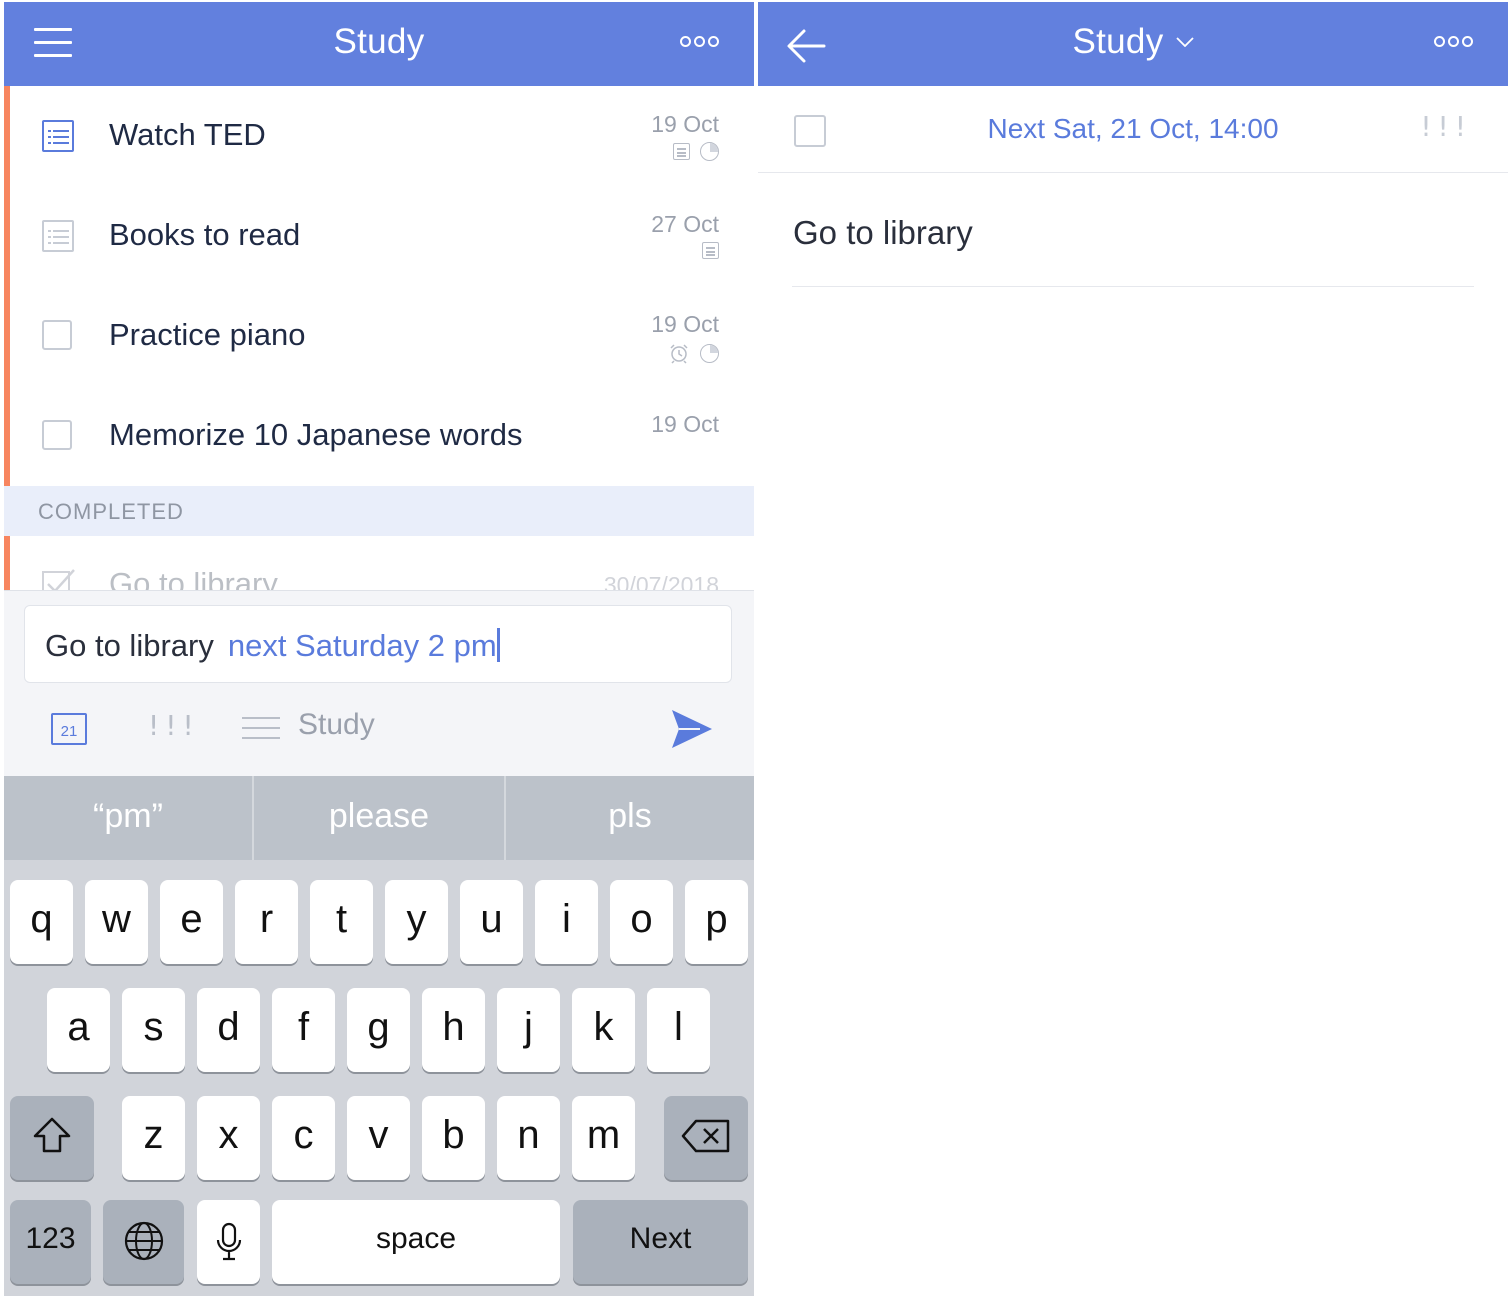 Image resolution: width=1512 pixels, height=1296 pixels. I want to click on key-m: m, so click(603, 1138).